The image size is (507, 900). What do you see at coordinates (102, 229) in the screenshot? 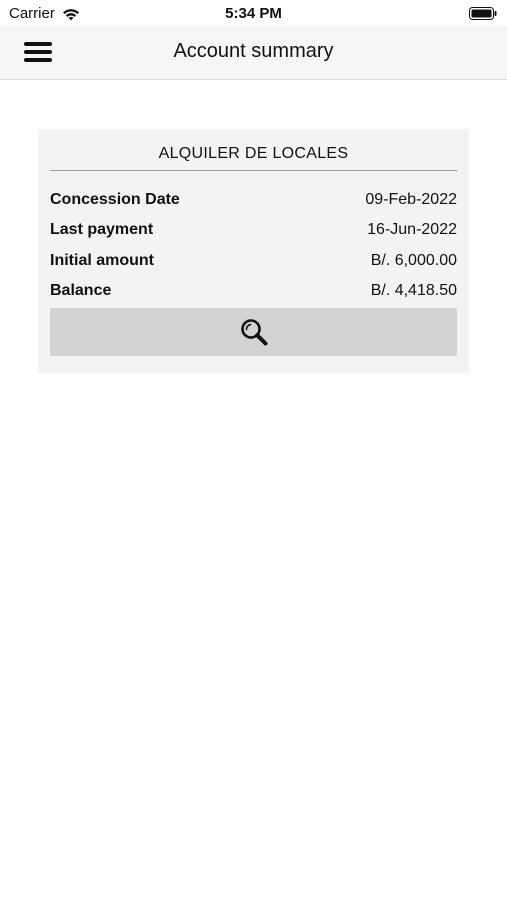
I see `last-payment-label: Last payment` at bounding box center [102, 229].